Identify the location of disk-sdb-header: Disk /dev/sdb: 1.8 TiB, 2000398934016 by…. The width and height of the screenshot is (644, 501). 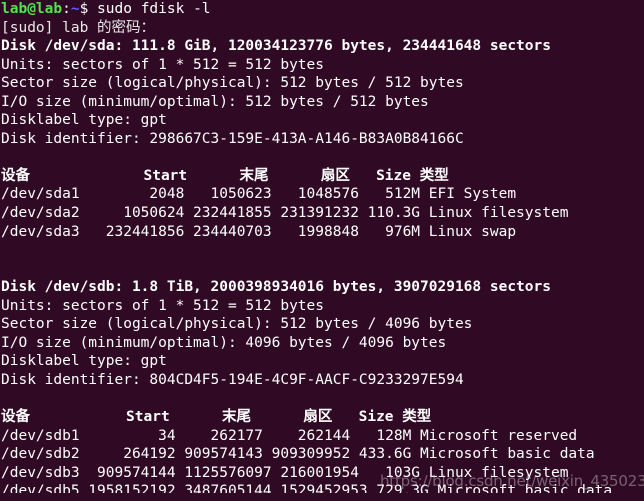
(276, 287).